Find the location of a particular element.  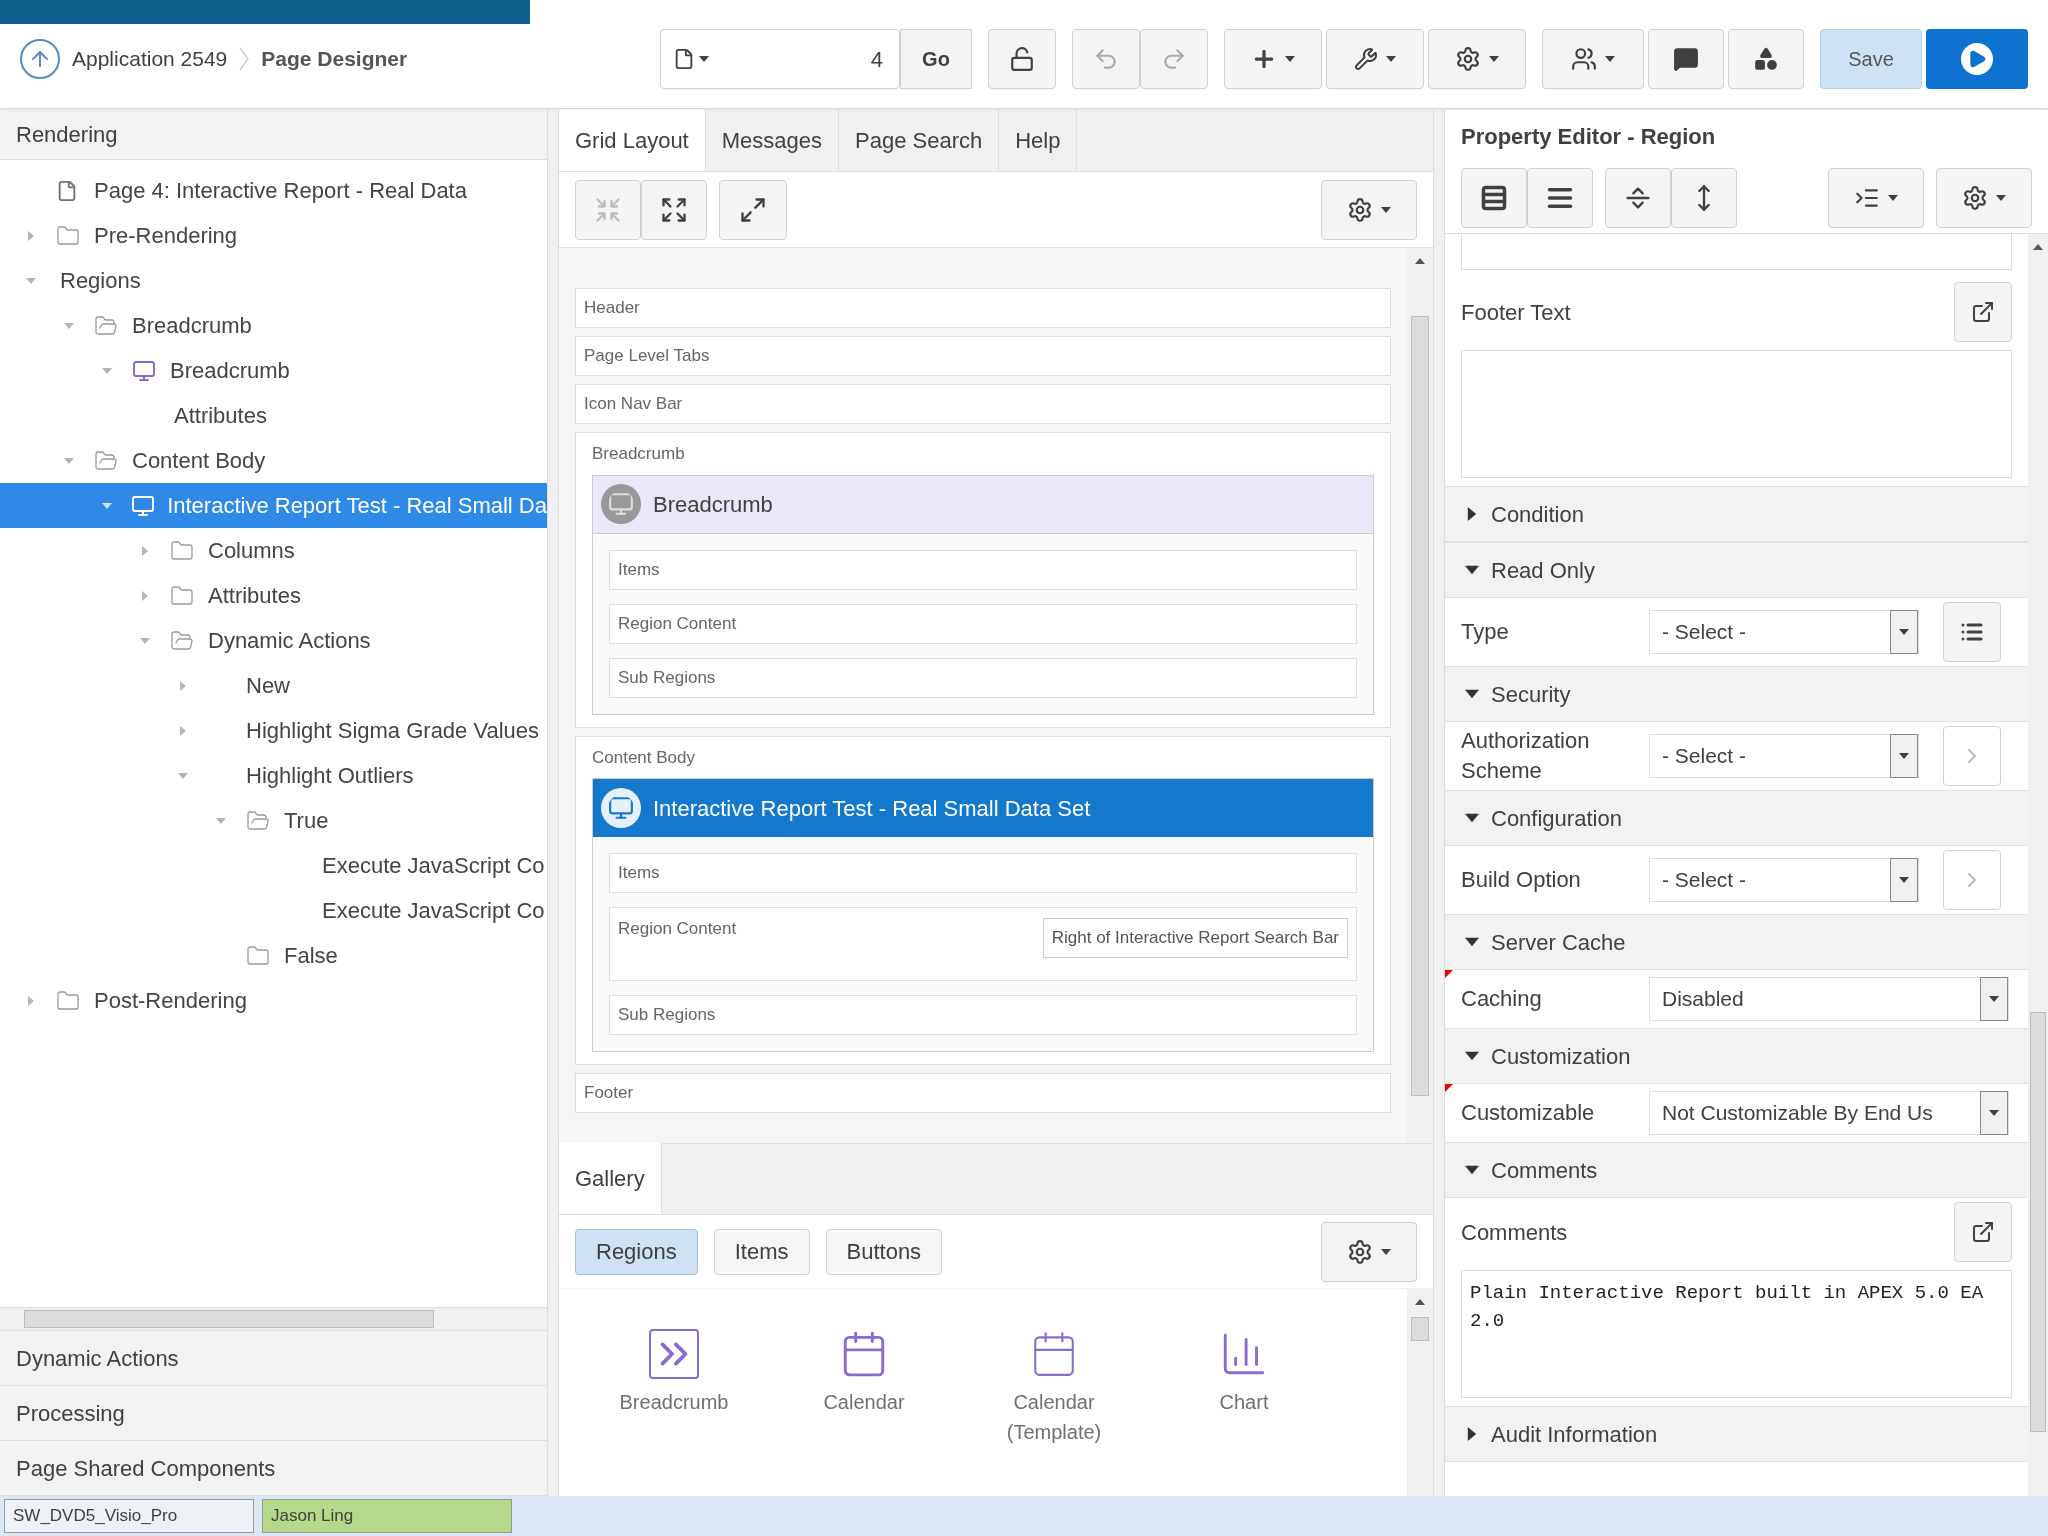

tree-item: Dynamic Actions is located at coordinates (273, 640).